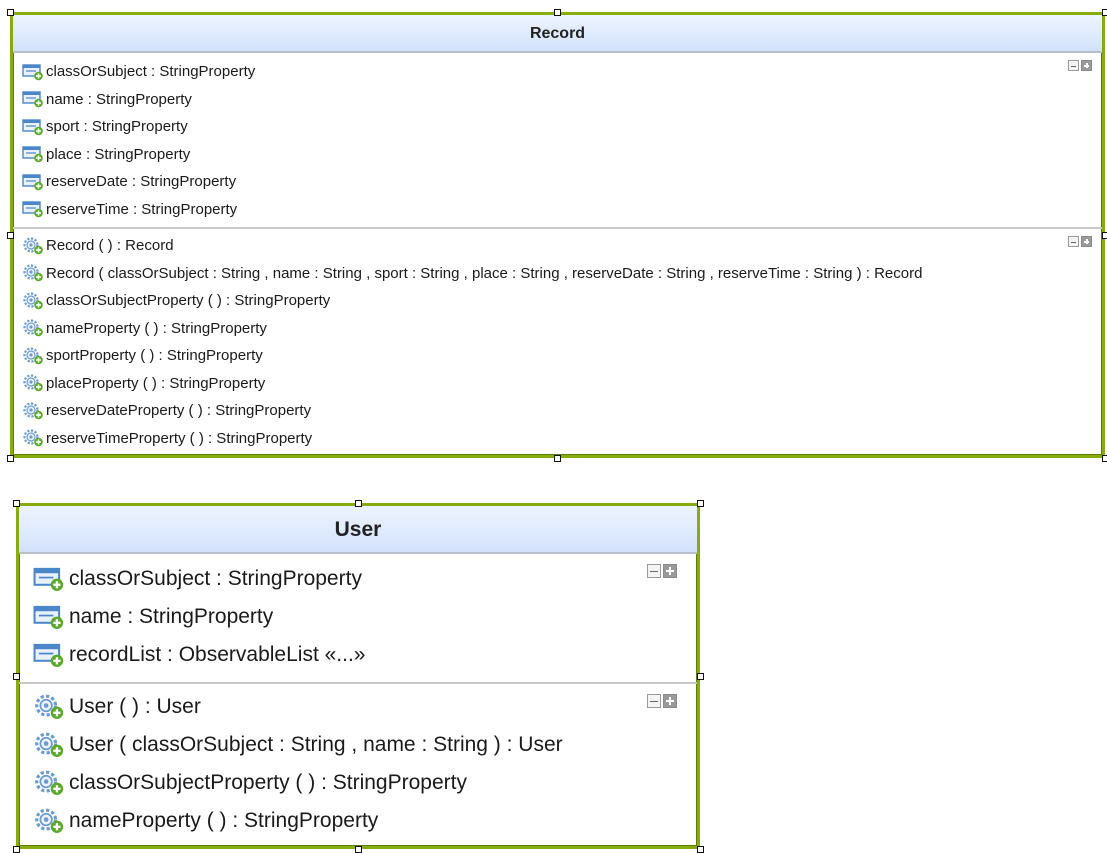 This screenshot has height=853, width=1107. I want to click on operation-row: Record ( ) : Record, so click(557, 246).